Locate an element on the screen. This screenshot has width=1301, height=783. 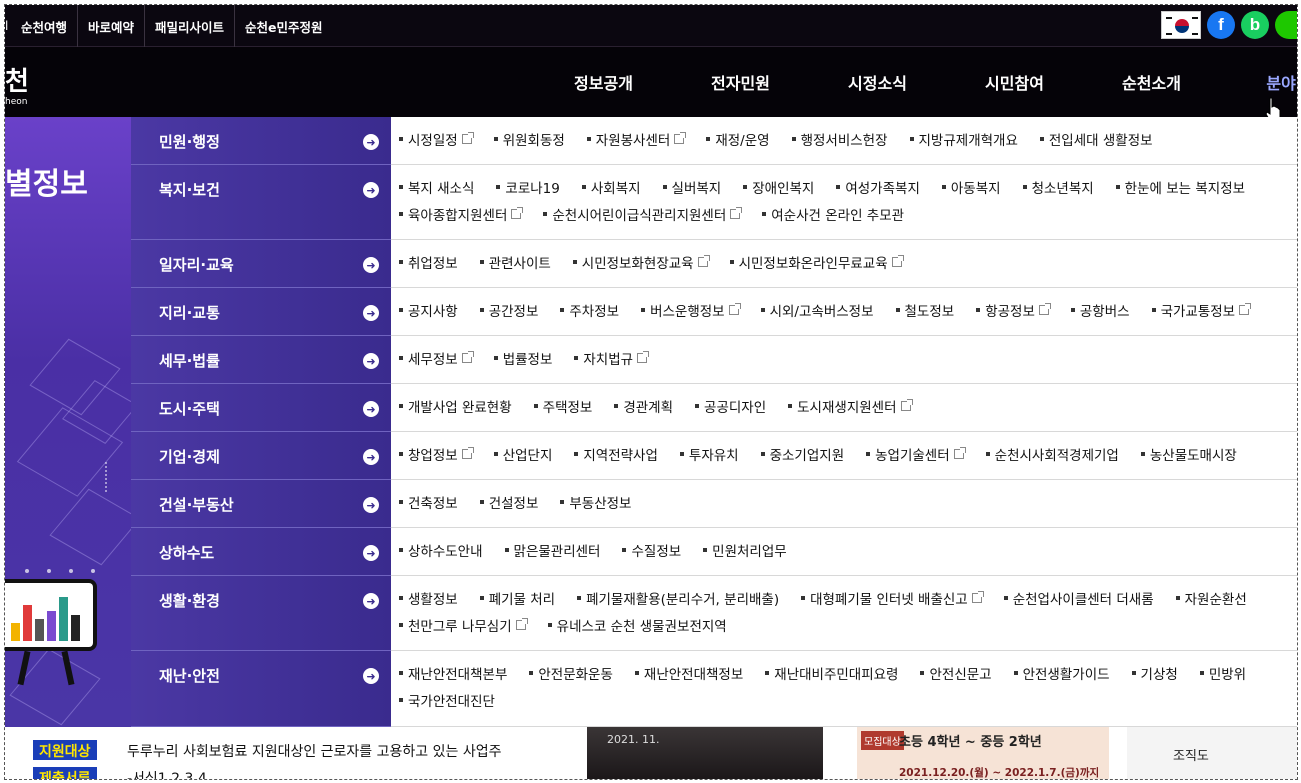
menu-link: 민방위 is located at coordinates (1223, 673).